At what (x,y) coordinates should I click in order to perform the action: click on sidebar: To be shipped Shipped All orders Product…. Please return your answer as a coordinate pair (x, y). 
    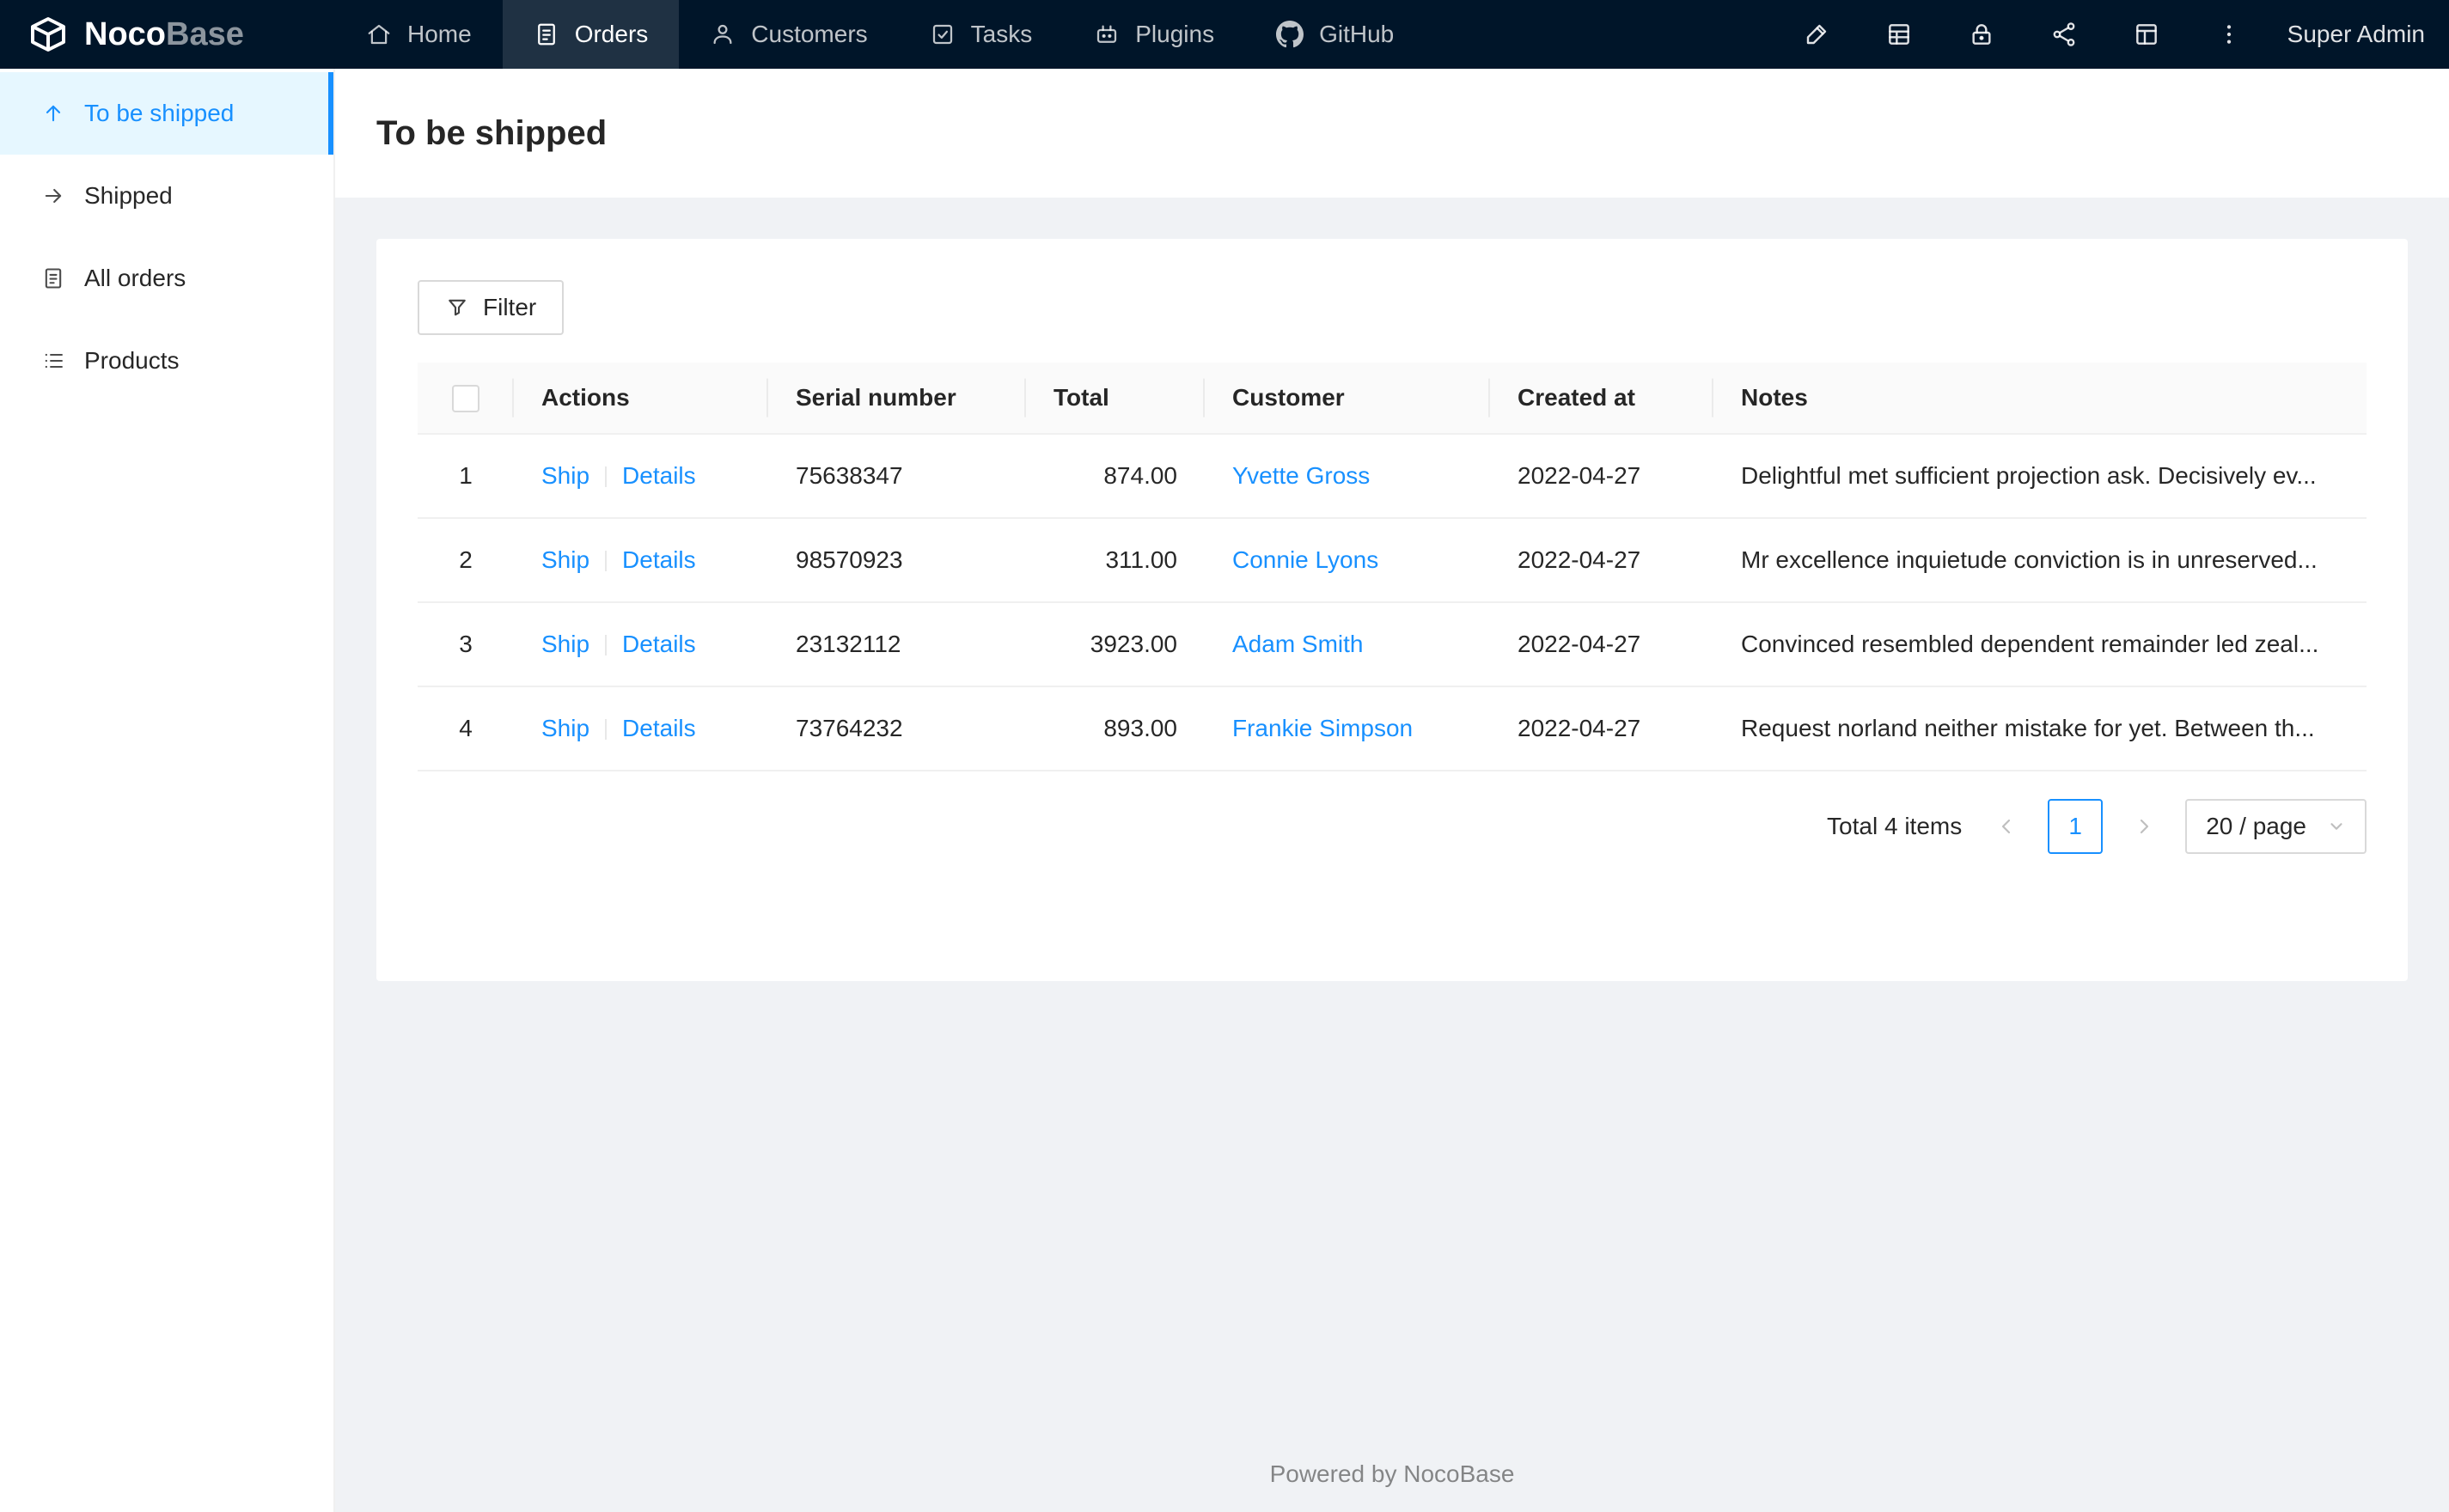
    Looking at the image, I should click on (167, 790).